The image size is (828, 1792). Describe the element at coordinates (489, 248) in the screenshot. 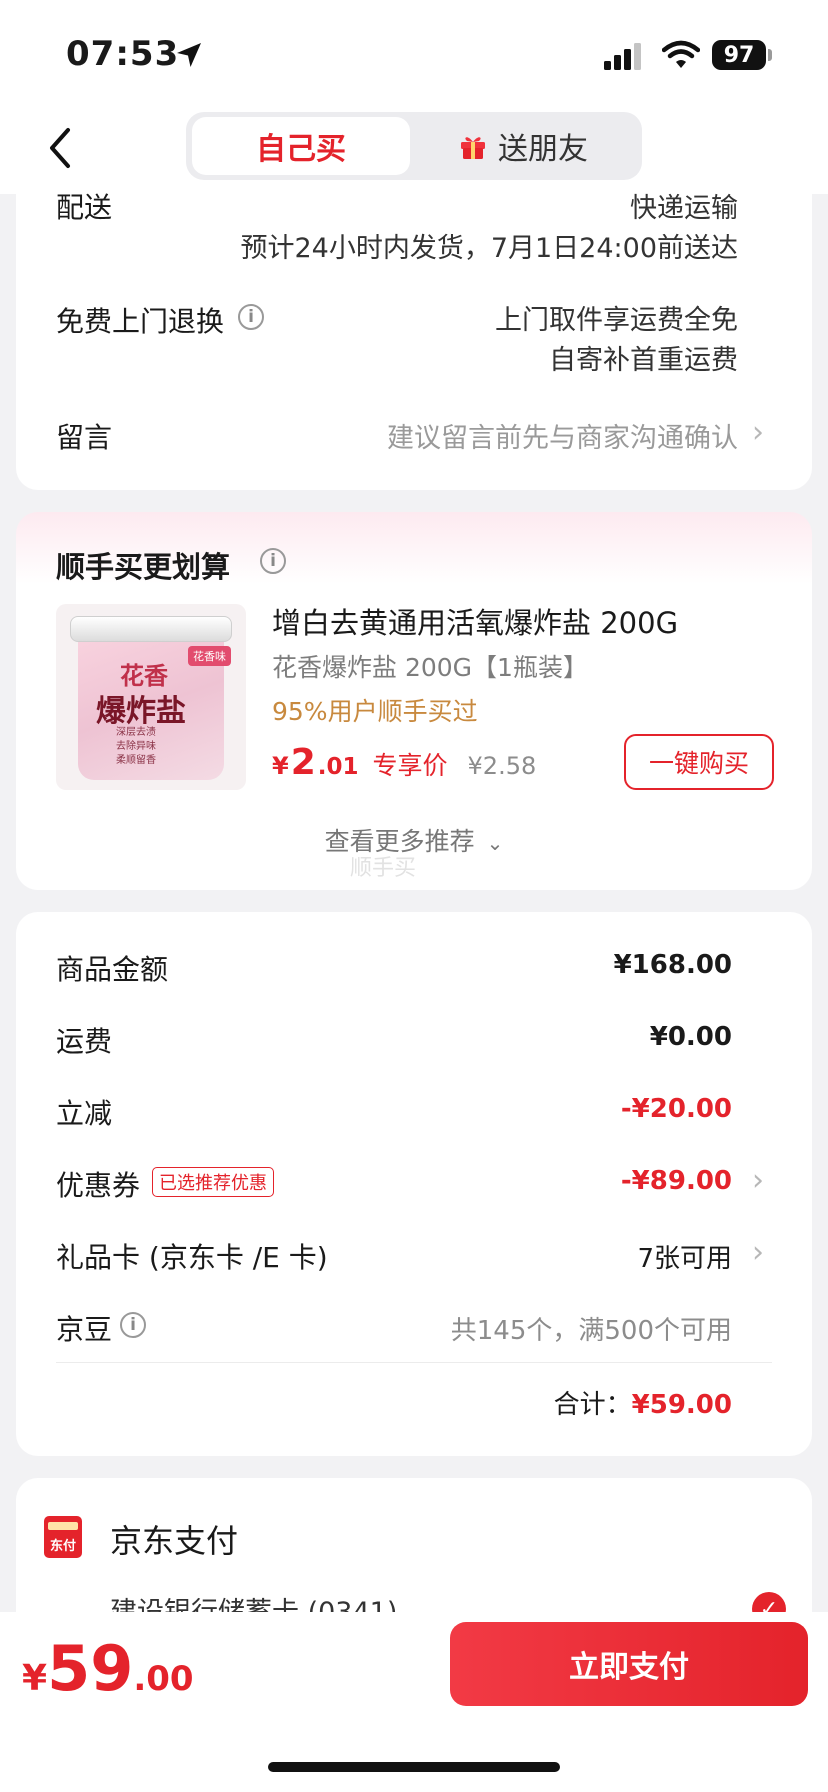

I see `delivery-estimate: 预计24小时内发货，7月1日24:00前送达` at that location.